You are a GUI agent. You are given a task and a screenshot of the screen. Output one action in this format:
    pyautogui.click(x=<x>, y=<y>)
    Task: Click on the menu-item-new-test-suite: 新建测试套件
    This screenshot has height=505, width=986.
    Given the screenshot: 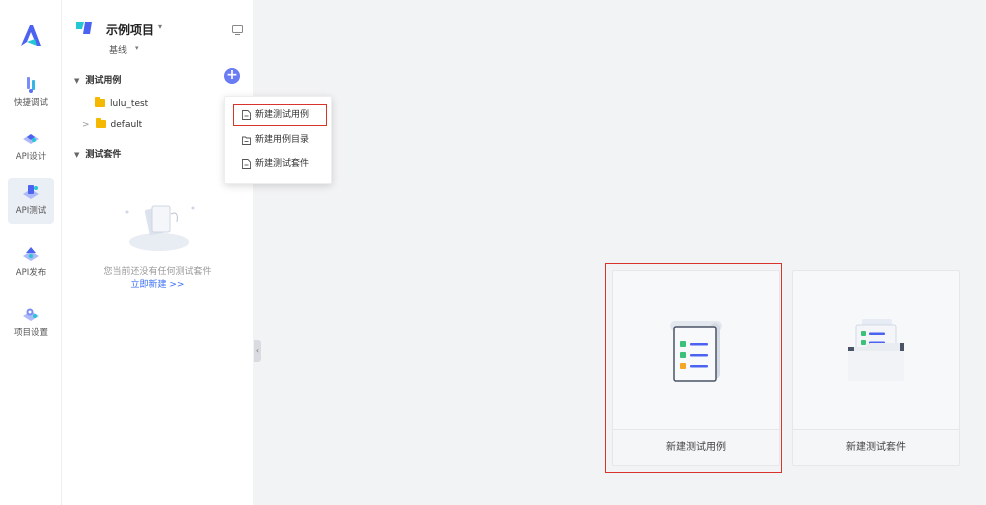 What is the action you would take?
    pyautogui.click(x=279, y=164)
    